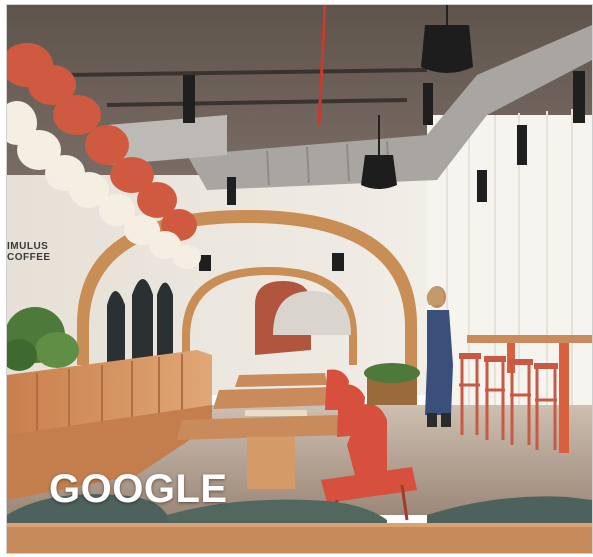 The height and width of the screenshot is (557, 593). I want to click on pendant-lamp-large, so click(447, 49).